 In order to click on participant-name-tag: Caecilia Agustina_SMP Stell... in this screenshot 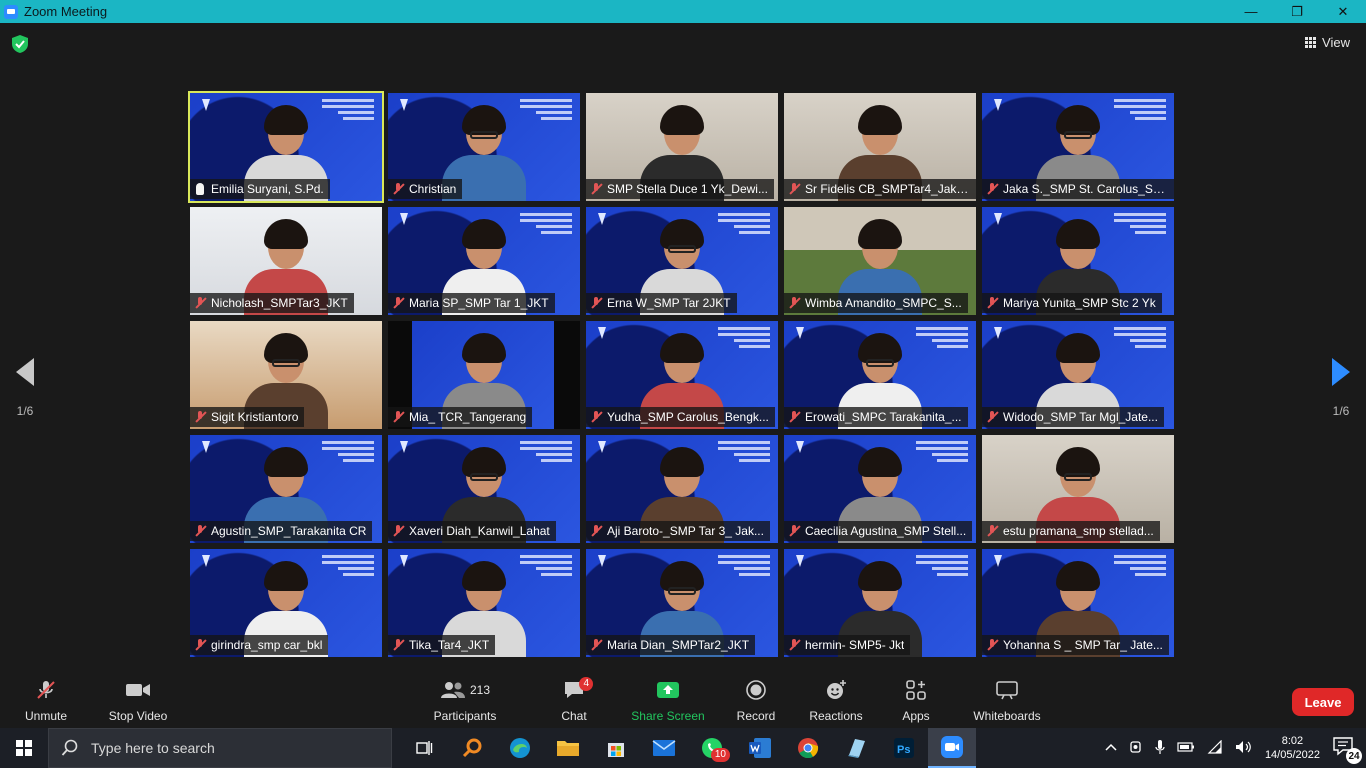, I will do `click(878, 531)`.